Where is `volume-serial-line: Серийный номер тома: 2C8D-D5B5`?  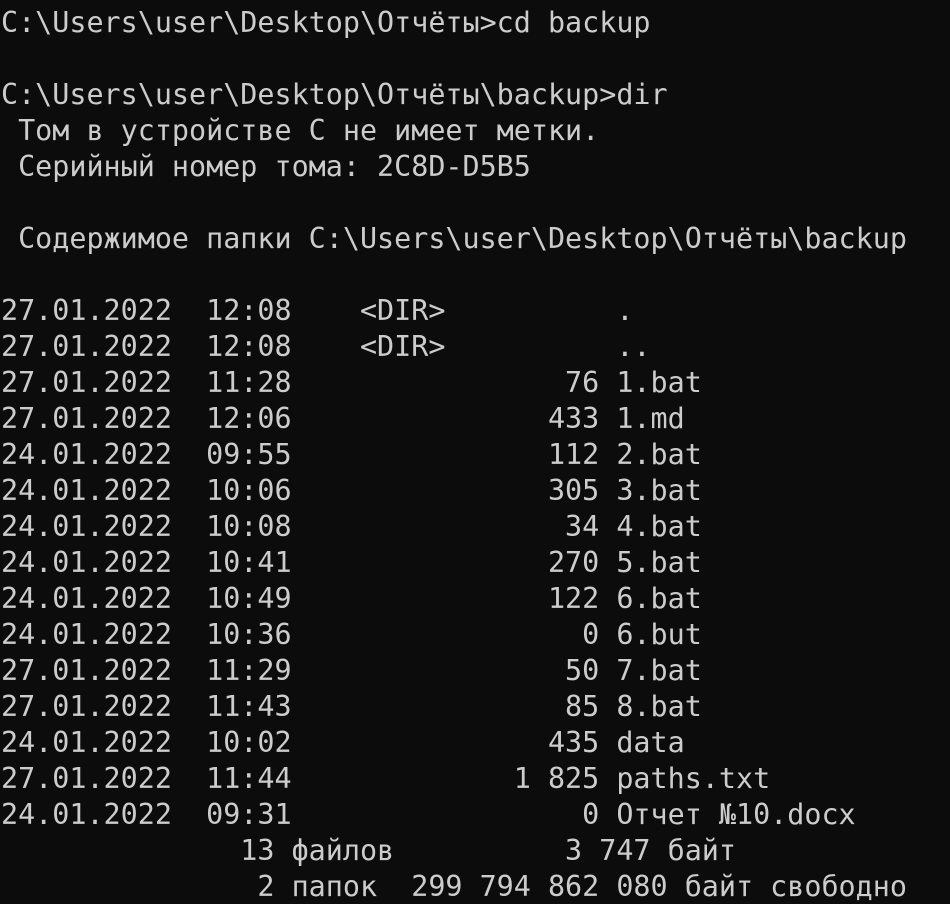 volume-serial-line: Серийный номер тома: 2C8D-D5B5 is located at coordinates (266, 166).